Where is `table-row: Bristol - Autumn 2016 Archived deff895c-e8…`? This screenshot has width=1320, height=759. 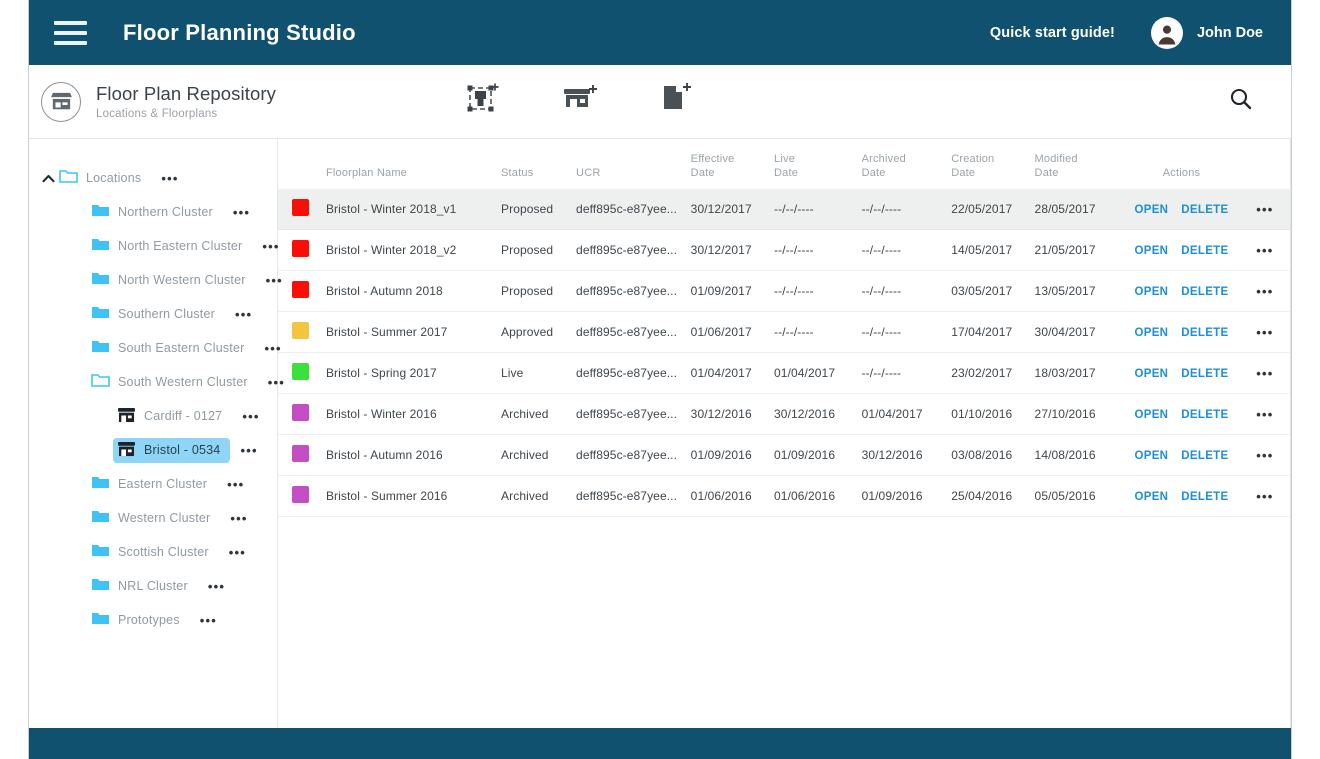
table-row: Bristol - Autumn 2016 Archived deff895c-e8… is located at coordinates (784, 455).